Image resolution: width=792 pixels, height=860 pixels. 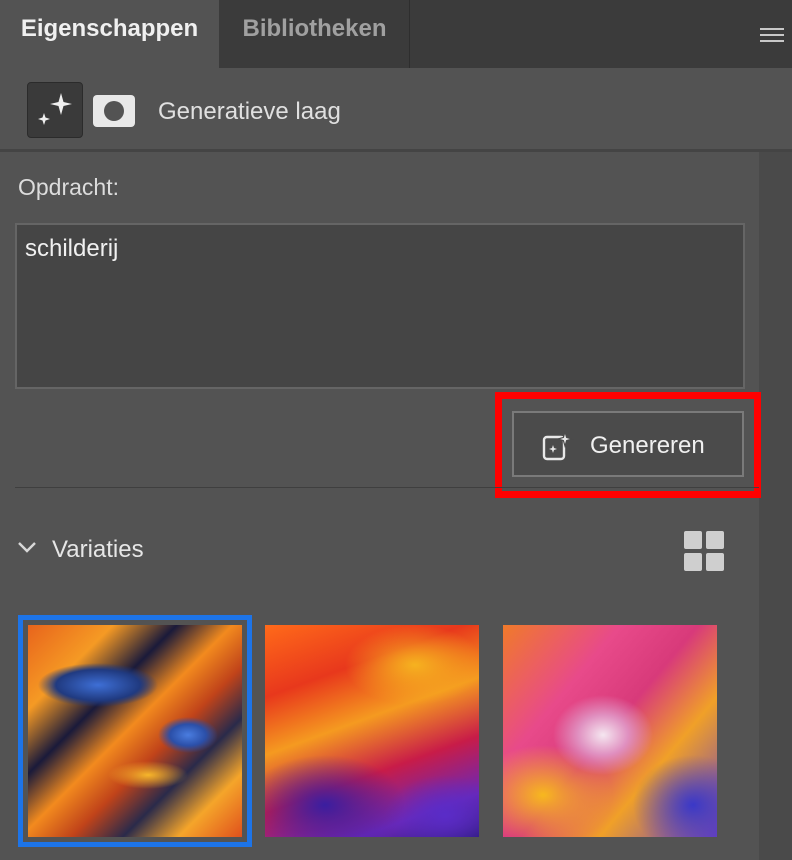 What do you see at coordinates (772, 35) in the screenshot?
I see `hamburger-menu-icon` at bounding box center [772, 35].